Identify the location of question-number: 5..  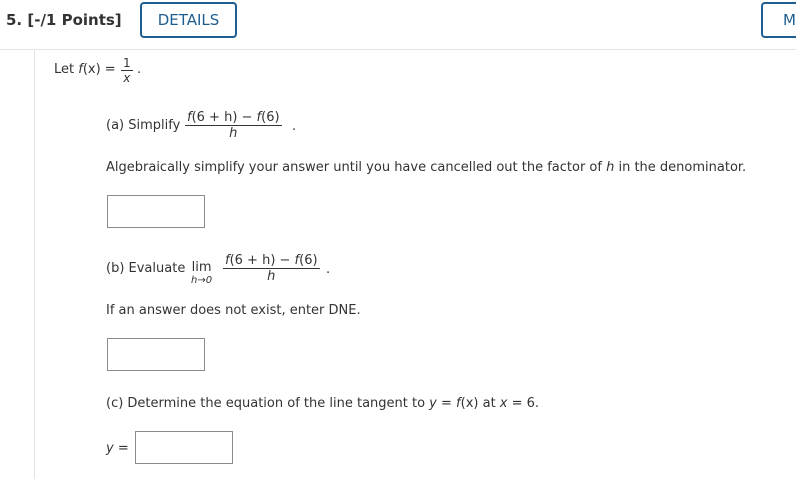
(14, 20).